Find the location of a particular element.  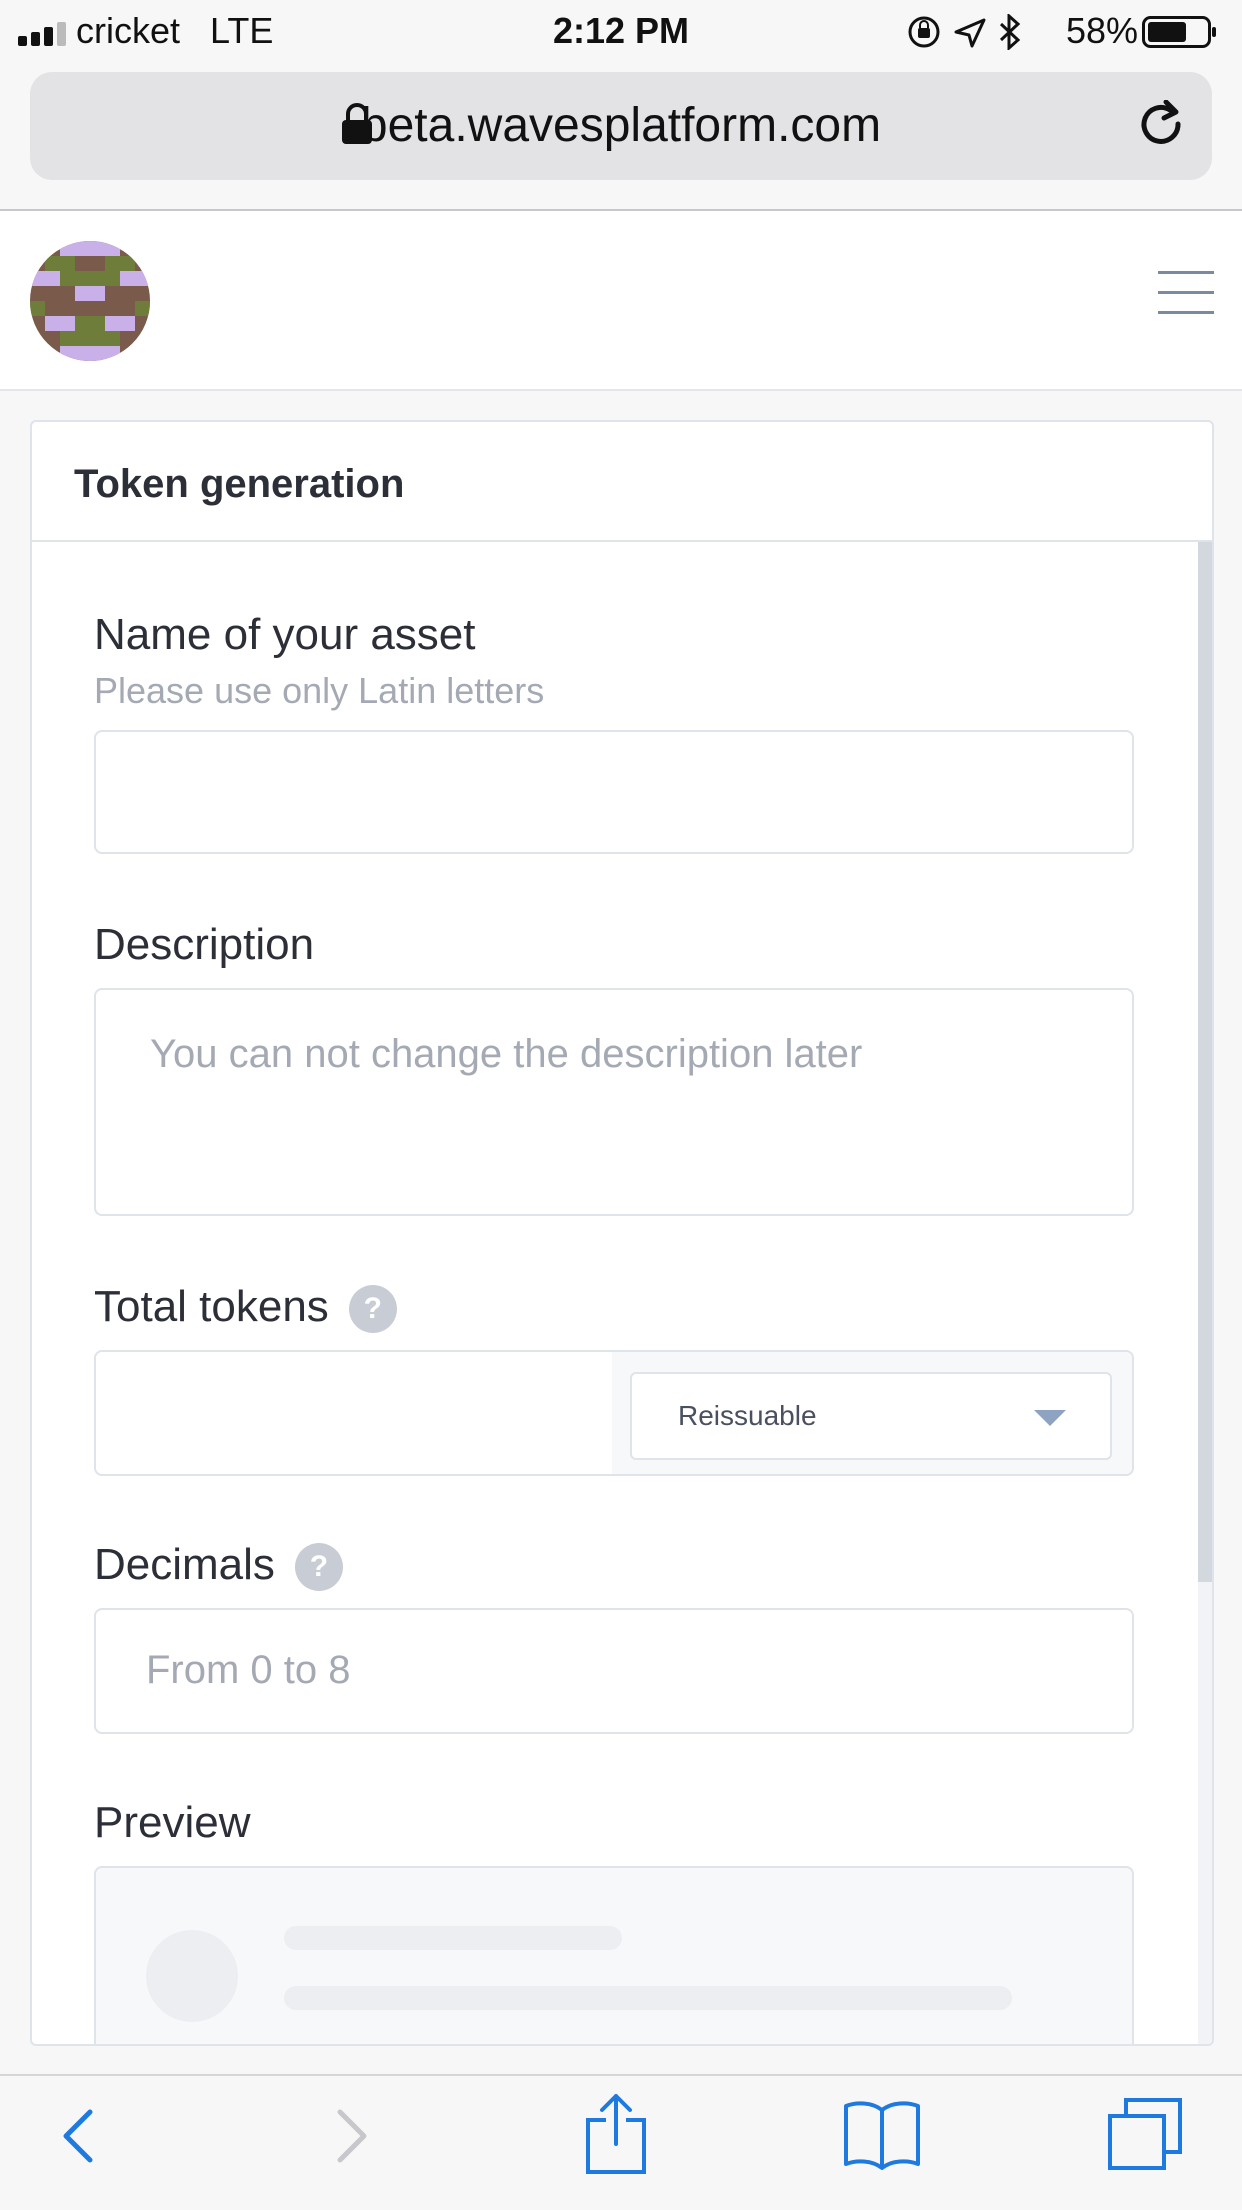

share-icon is located at coordinates (616, 2134).